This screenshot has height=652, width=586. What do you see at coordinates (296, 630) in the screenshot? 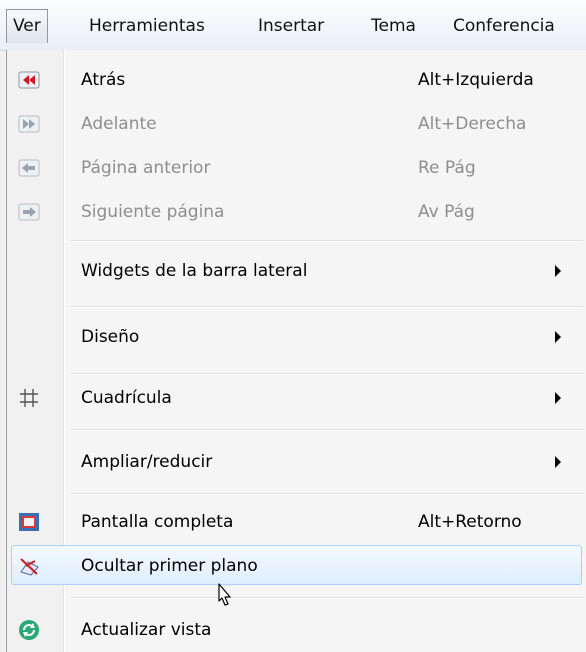
I see `menu-item-actualizar-vista: Actualizar vista` at bounding box center [296, 630].